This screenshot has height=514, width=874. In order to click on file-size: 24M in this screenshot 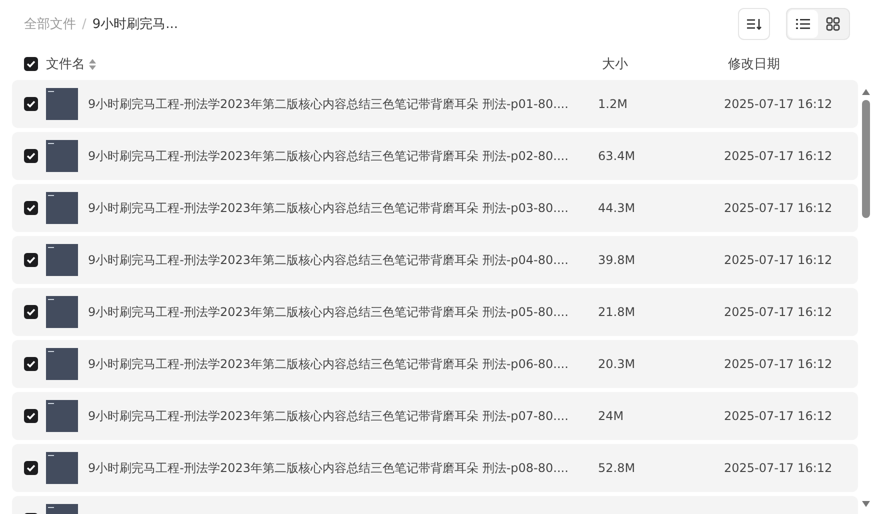, I will do `click(611, 416)`.